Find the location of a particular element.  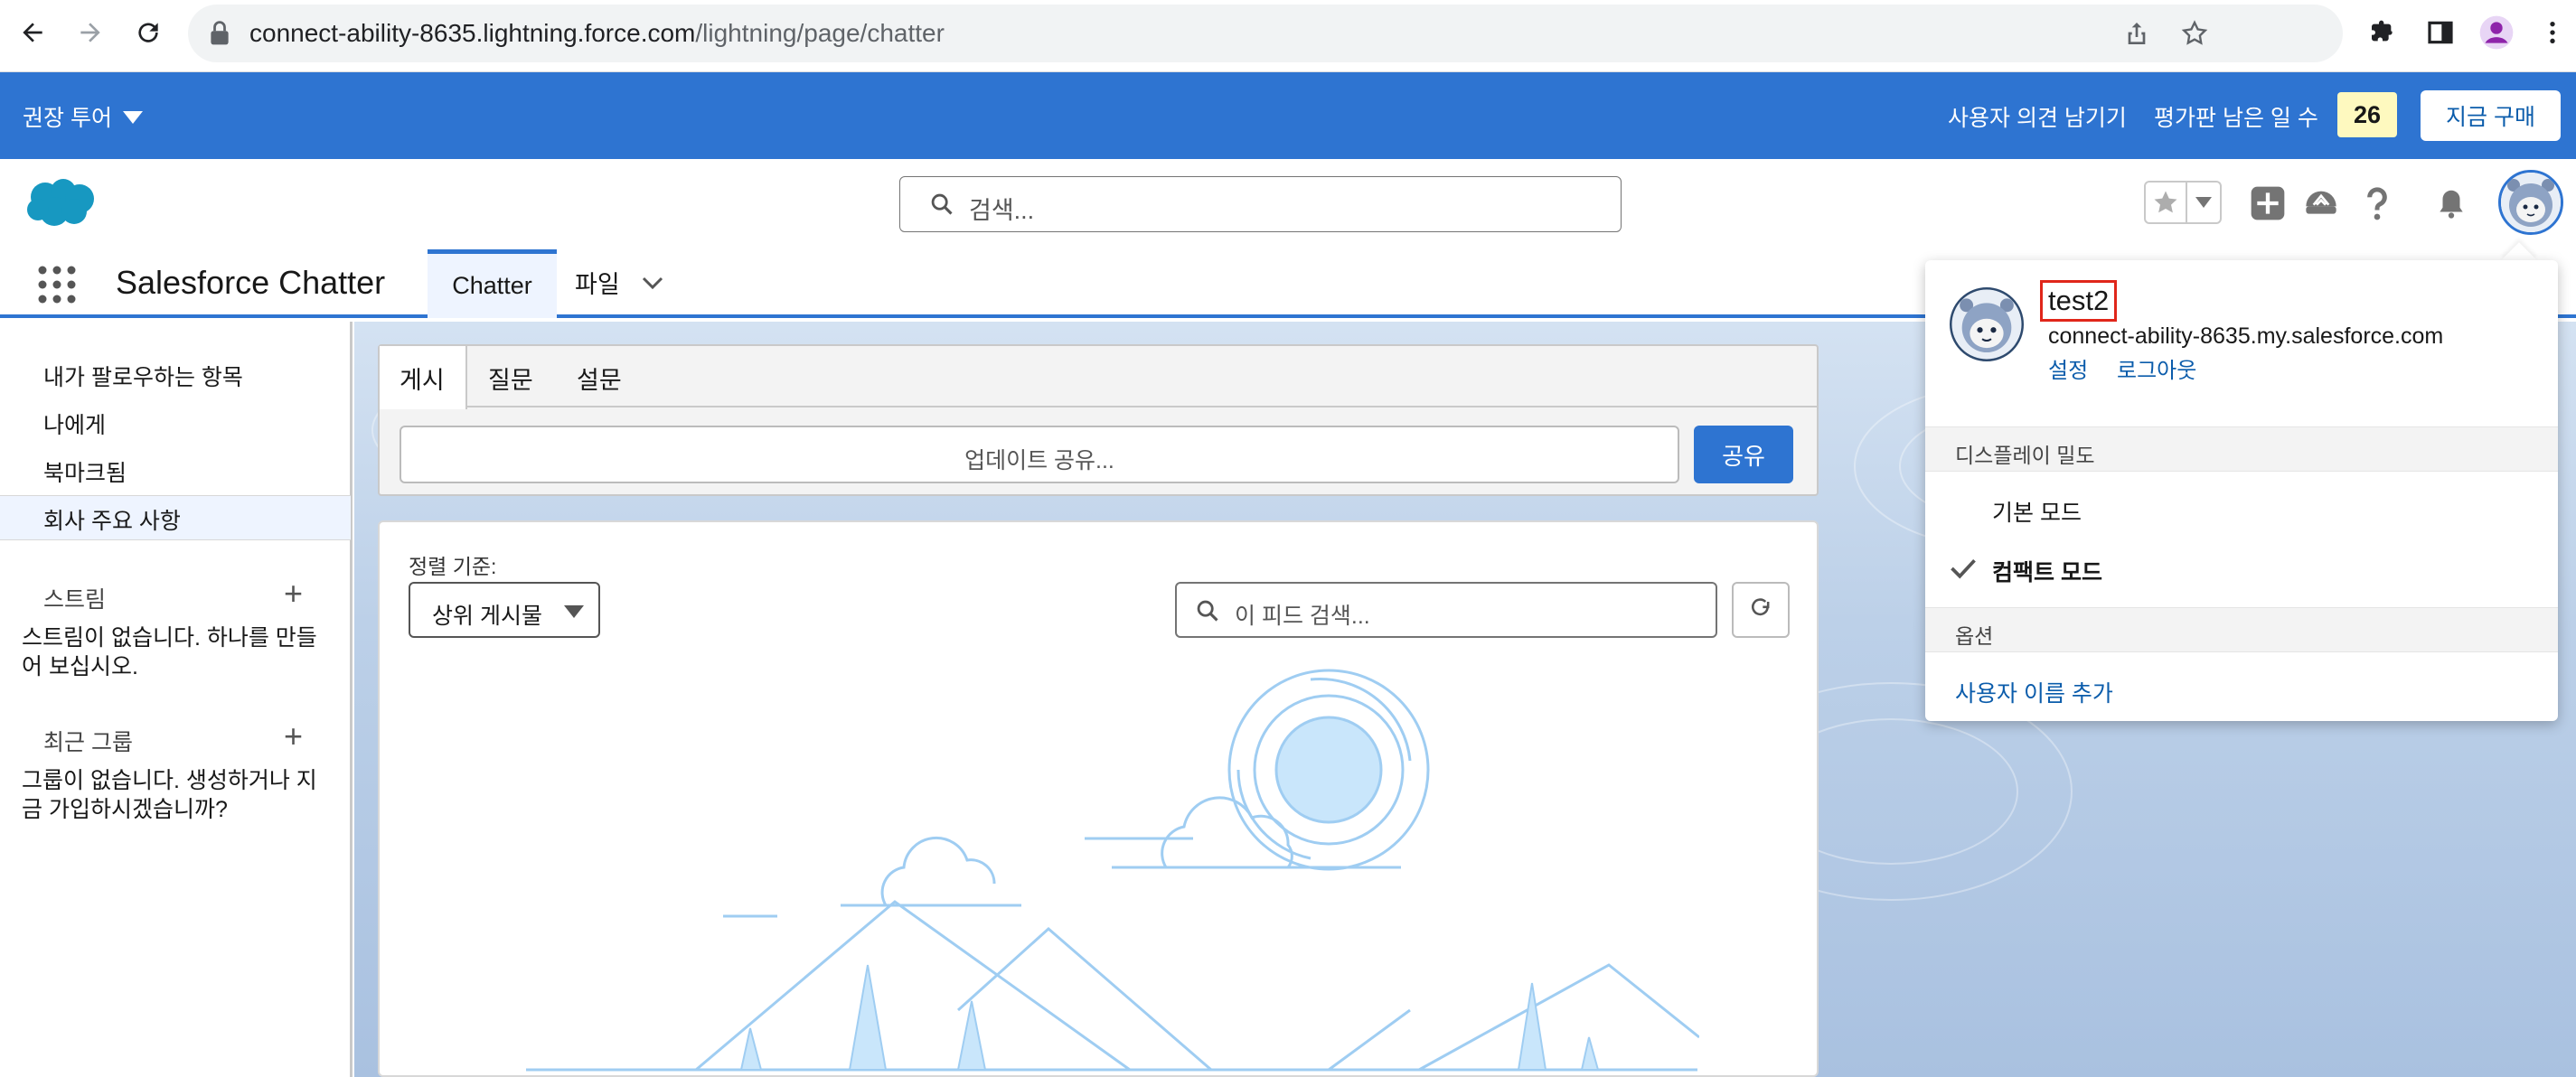

trial-days-label: 평가판 남은 일 수 is located at coordinates (2236, 118).